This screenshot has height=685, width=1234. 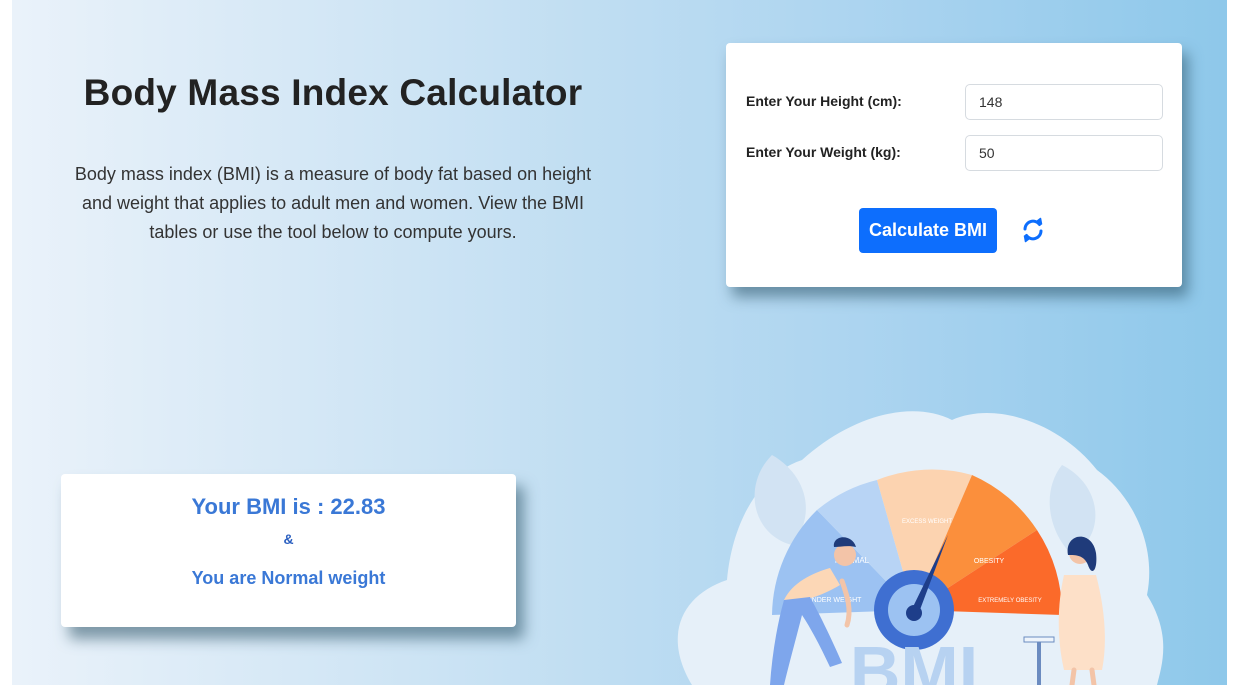 What do you see at coordinates (914, 658) in the screenshot?
I see `bmi-logo-text: BMI` at bounding box center [914, 658].